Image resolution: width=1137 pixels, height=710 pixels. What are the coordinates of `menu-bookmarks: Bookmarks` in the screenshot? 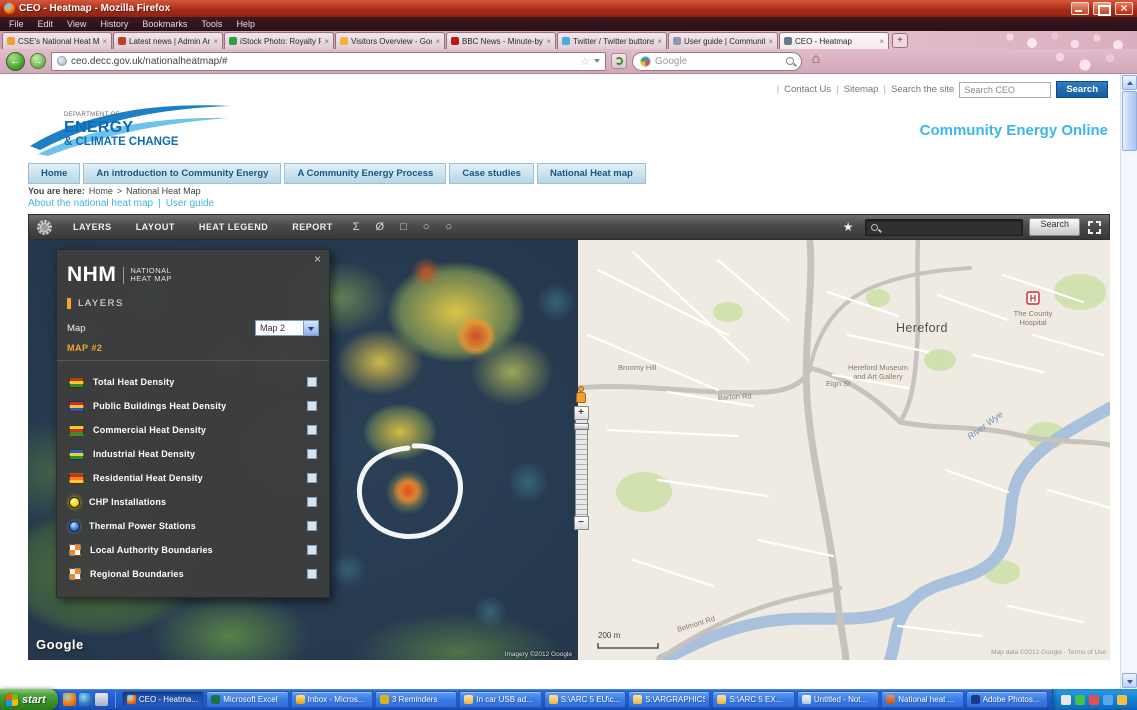 It's located at (164, 24).